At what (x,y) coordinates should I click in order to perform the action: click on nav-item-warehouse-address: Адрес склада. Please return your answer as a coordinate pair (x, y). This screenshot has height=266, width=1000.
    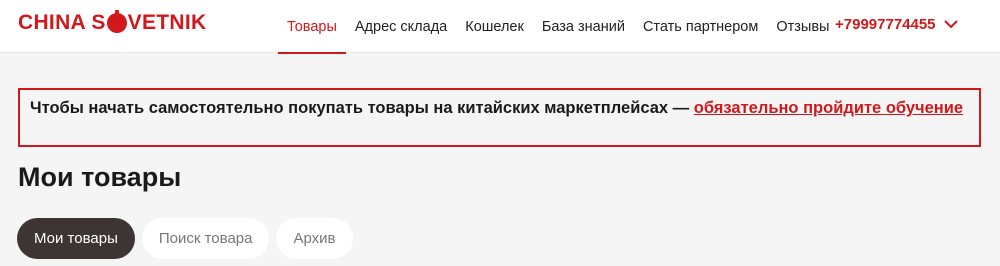
    Looking at the image, I should click on (401, 26).